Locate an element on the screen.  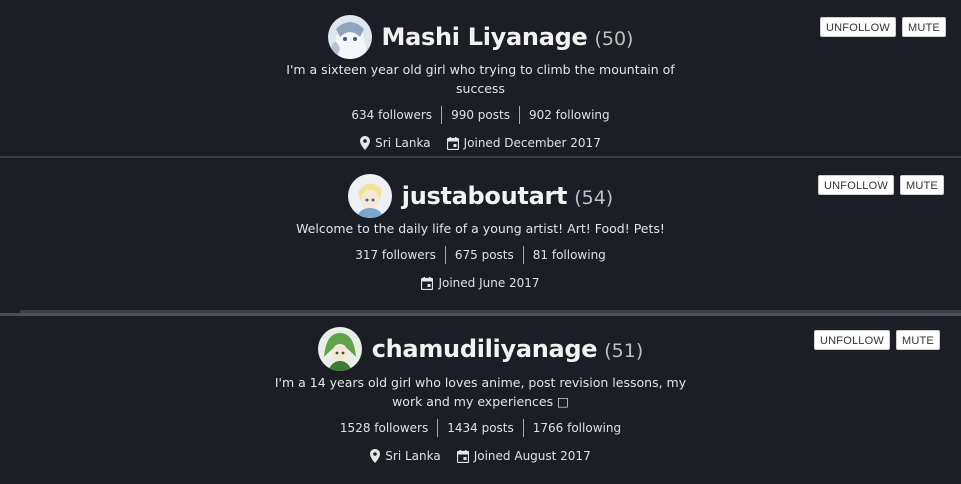
posts-count: 1434 posts is located at coordinates (480, 428).